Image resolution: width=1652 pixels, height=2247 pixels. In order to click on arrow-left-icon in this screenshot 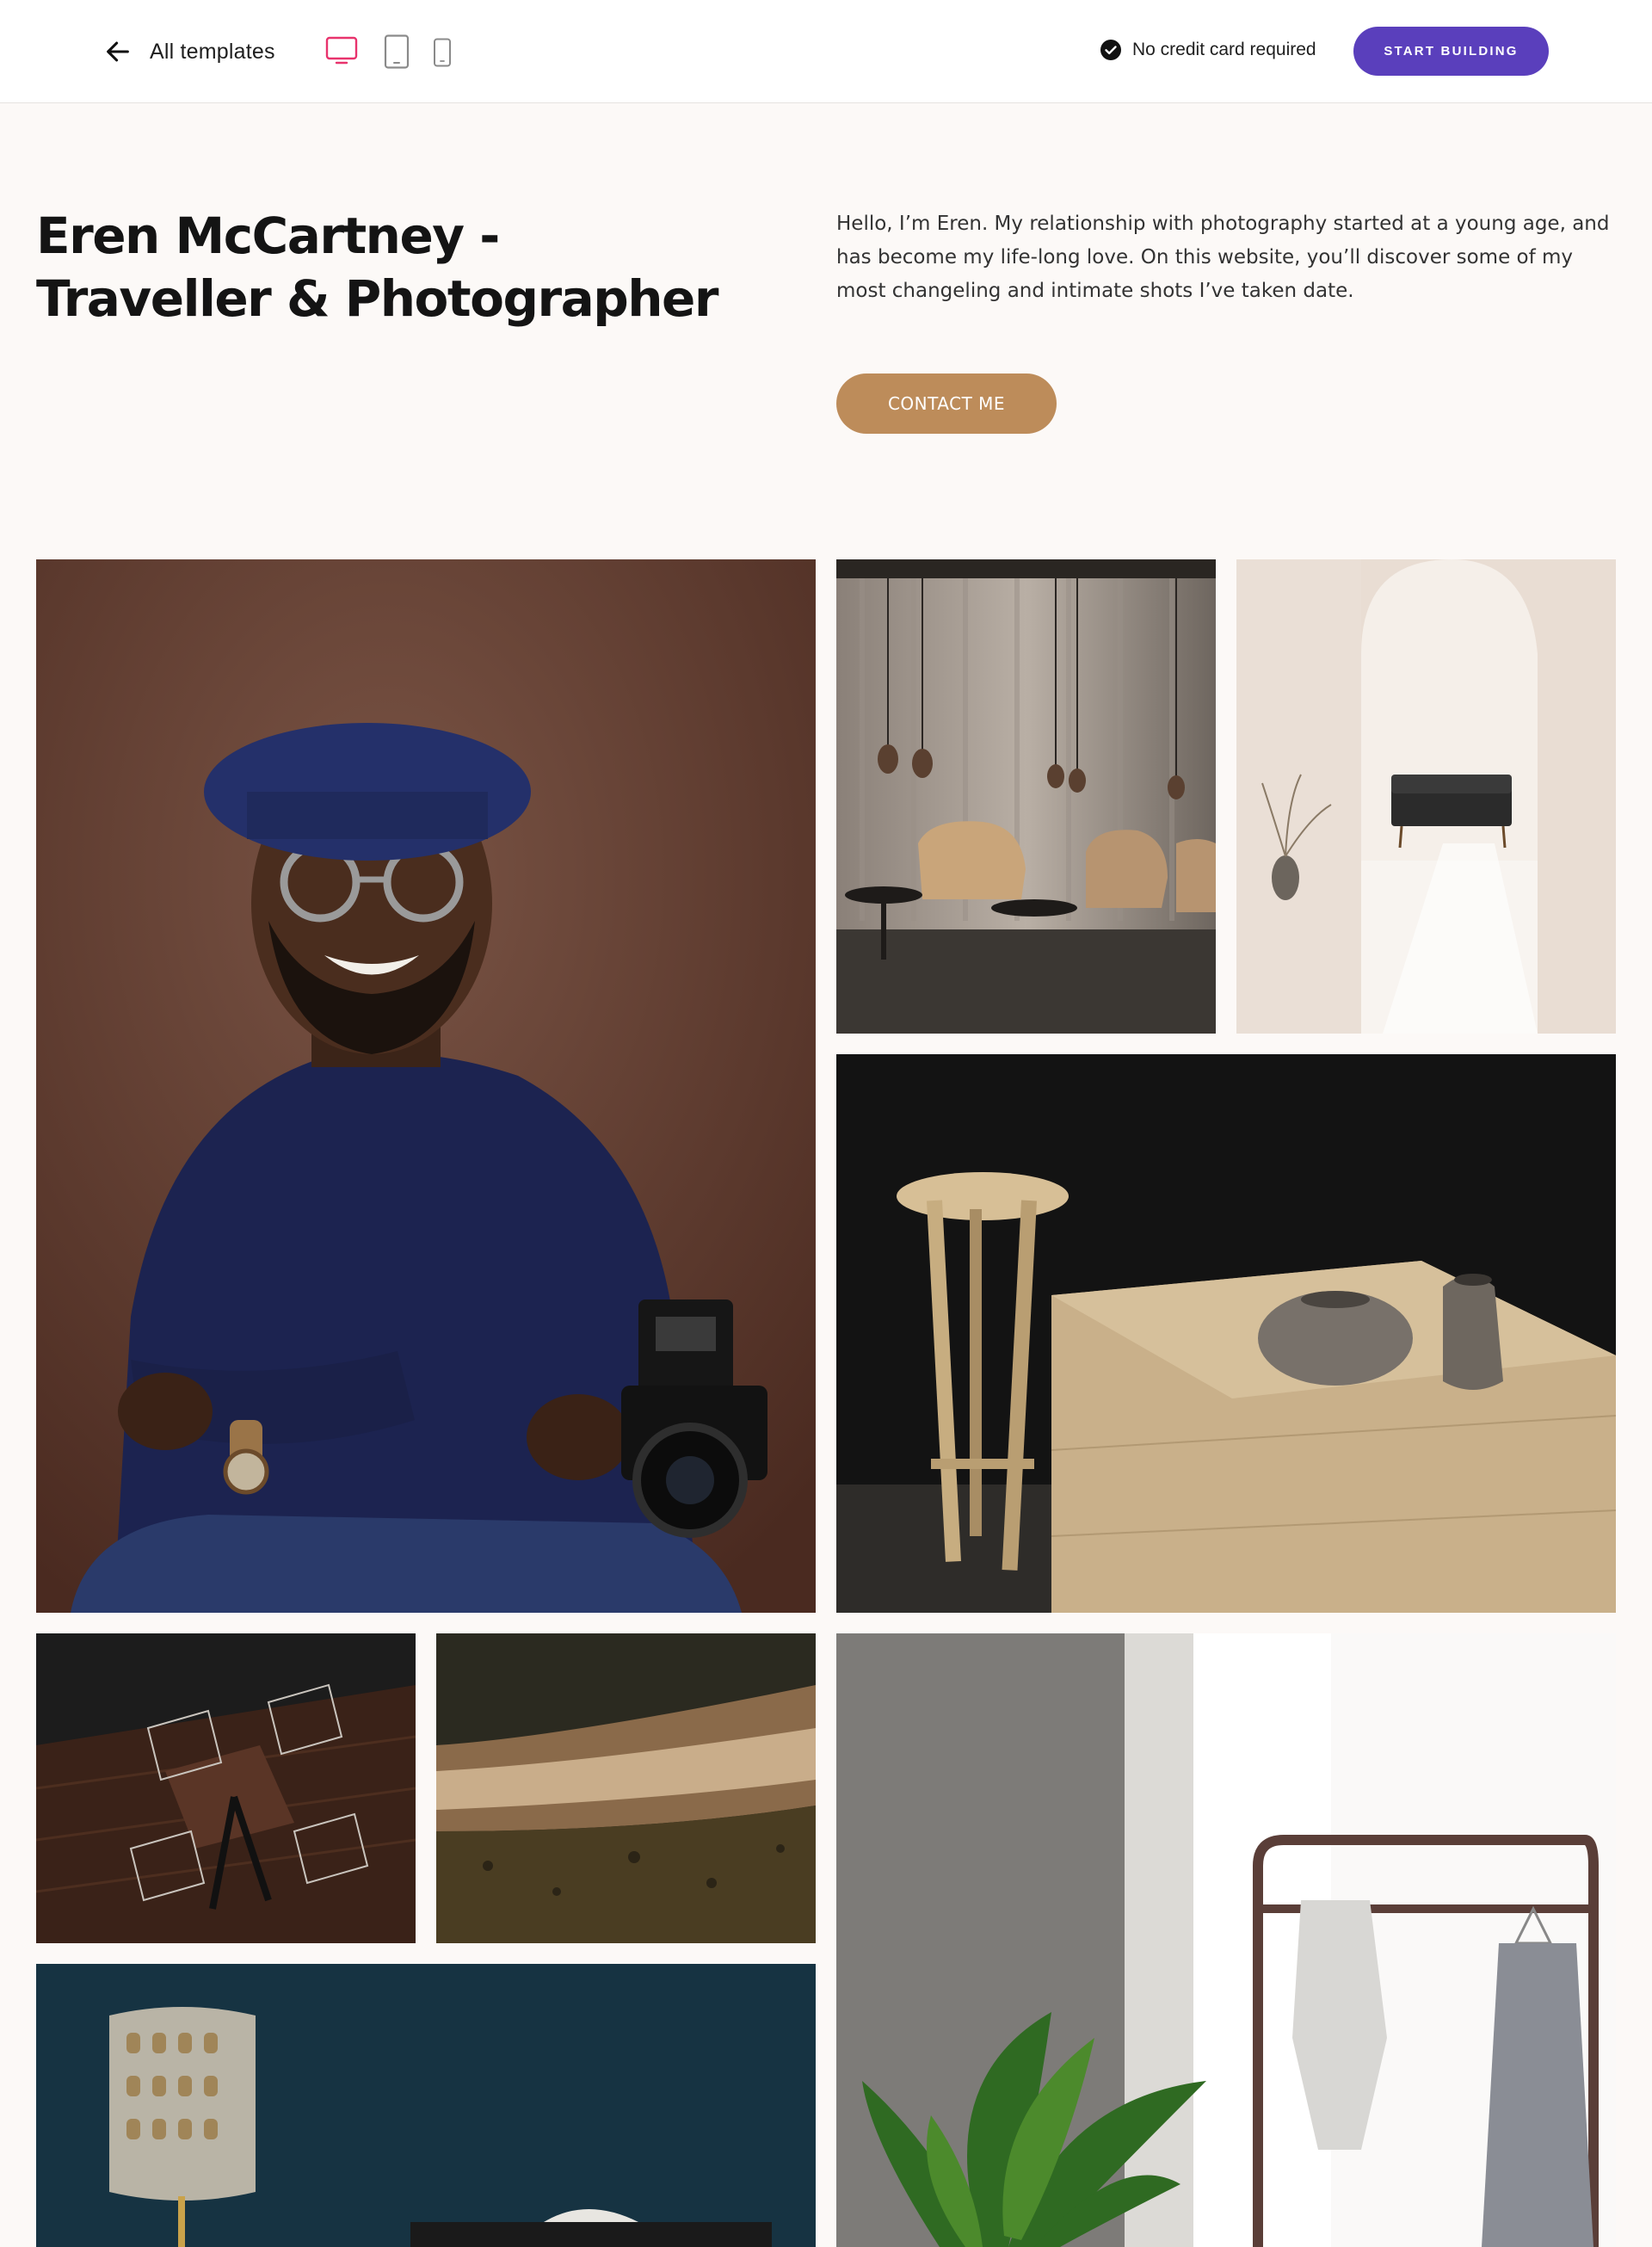, I will do `click(118, 51)`.